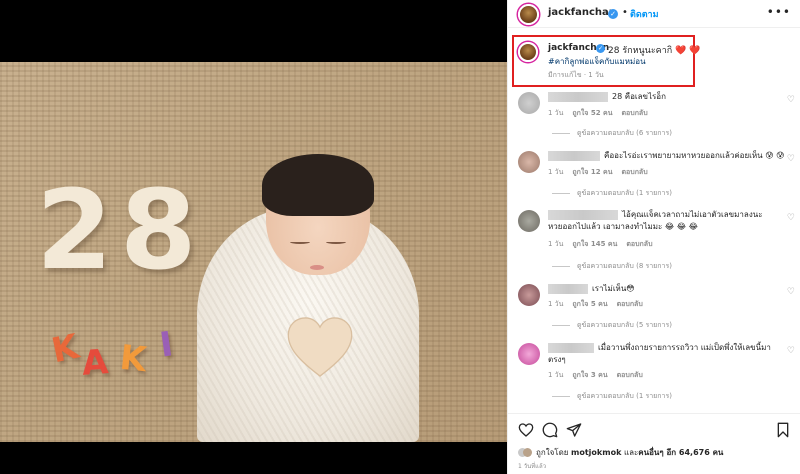 This screenshot has height=474, width=800. What do you see at coordinates (336, 242) in the screenshot?
I see `baby-eye-right` at bounding box center [336, 242].